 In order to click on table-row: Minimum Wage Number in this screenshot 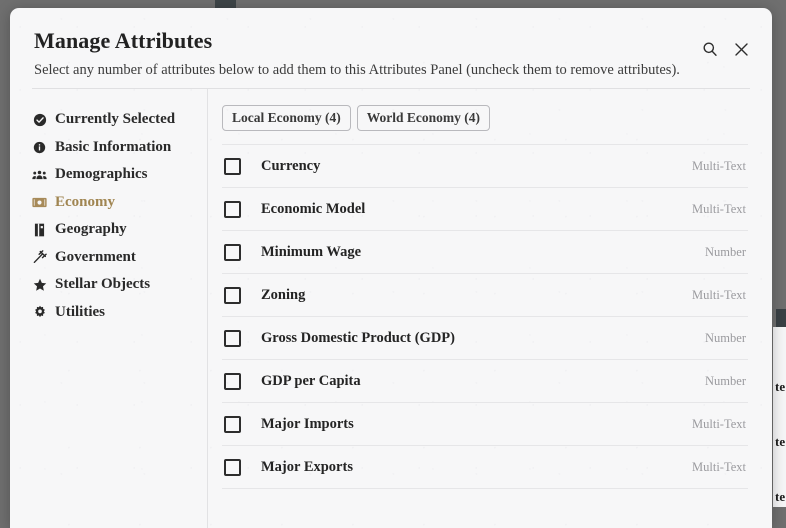, I will do `click(485, 252)`.